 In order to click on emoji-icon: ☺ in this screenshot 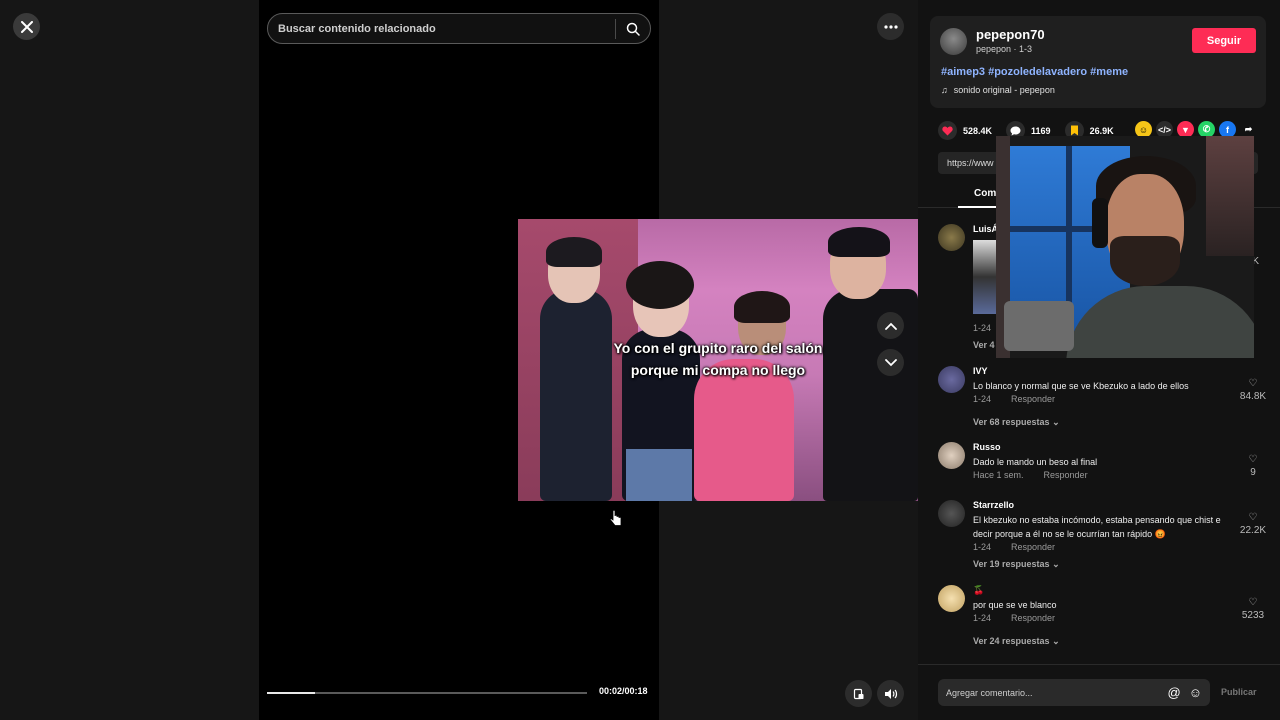, I will do `click(1195, 692)`.